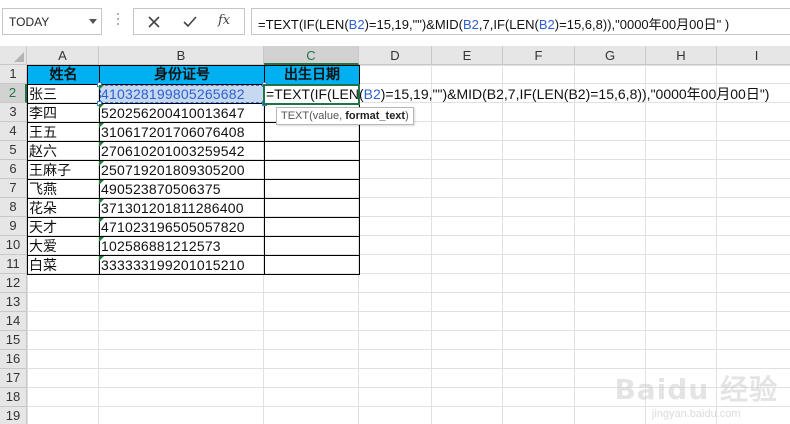 The width and height of the screenshot is (790, 424). What do you see at coordinates (13, 340) in the screenshot?
I see `row-header-15: 15` at bounding box center [13, 340].